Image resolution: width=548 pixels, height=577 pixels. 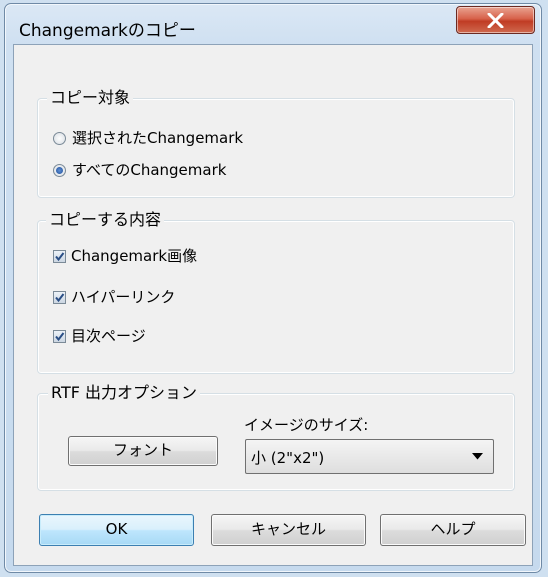 I want to click on help-button: ヘルプ, so click(x=453, y=530).